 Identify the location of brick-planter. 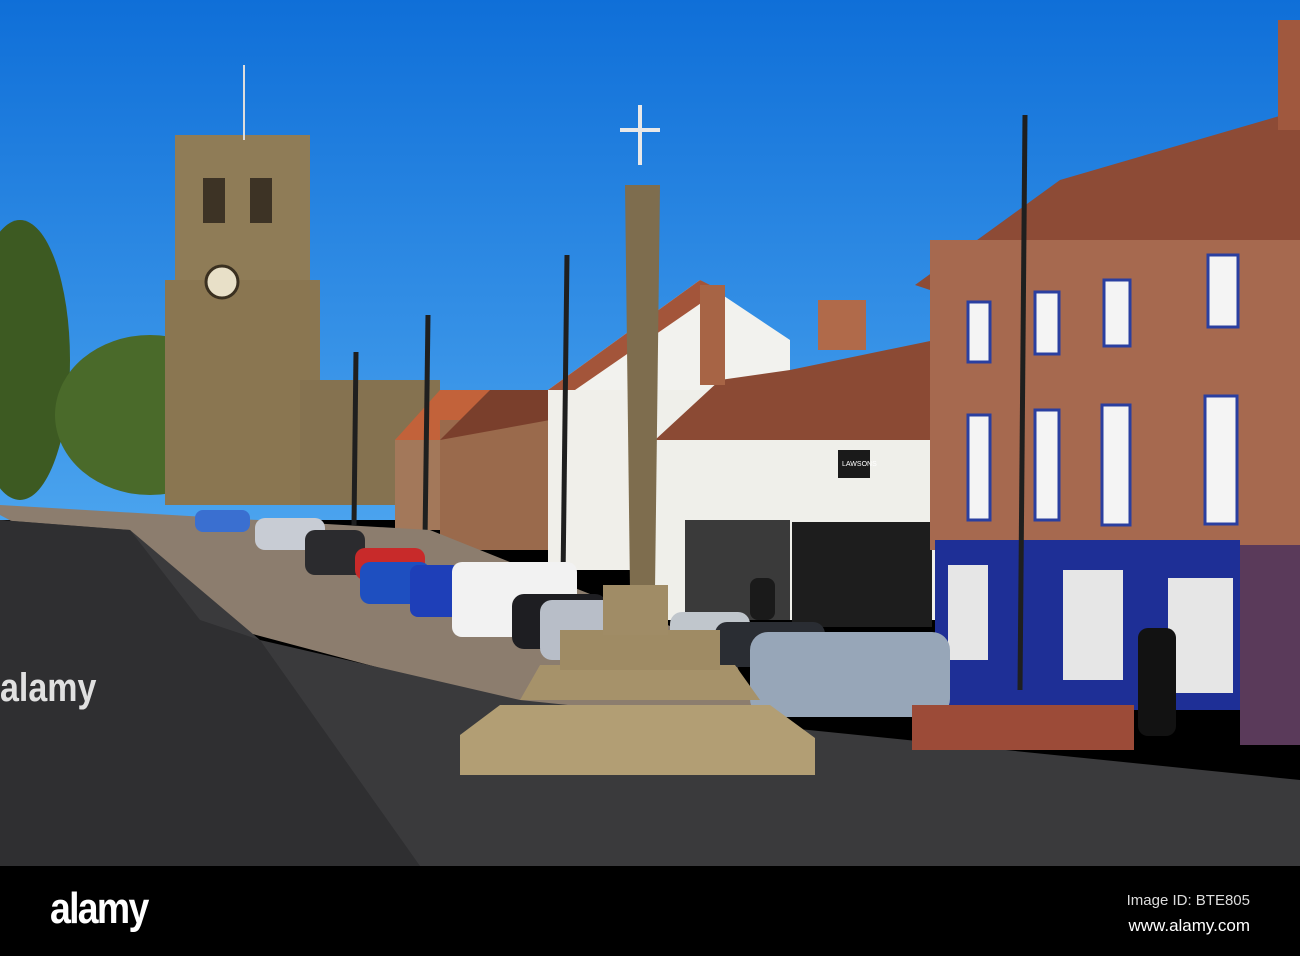
(1023, 727).